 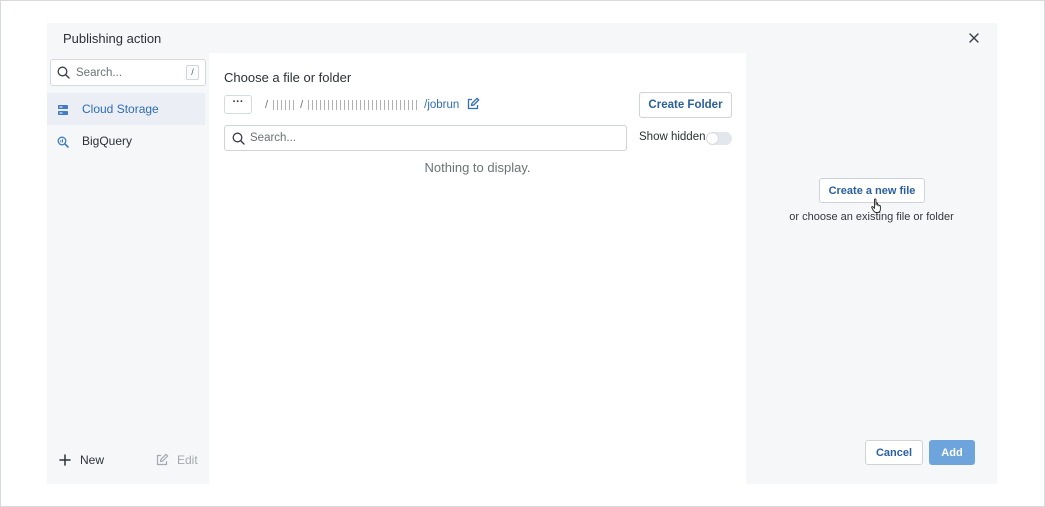 I want to click on breadcrumb: / / /jobrun, so click(x=371, y=105).